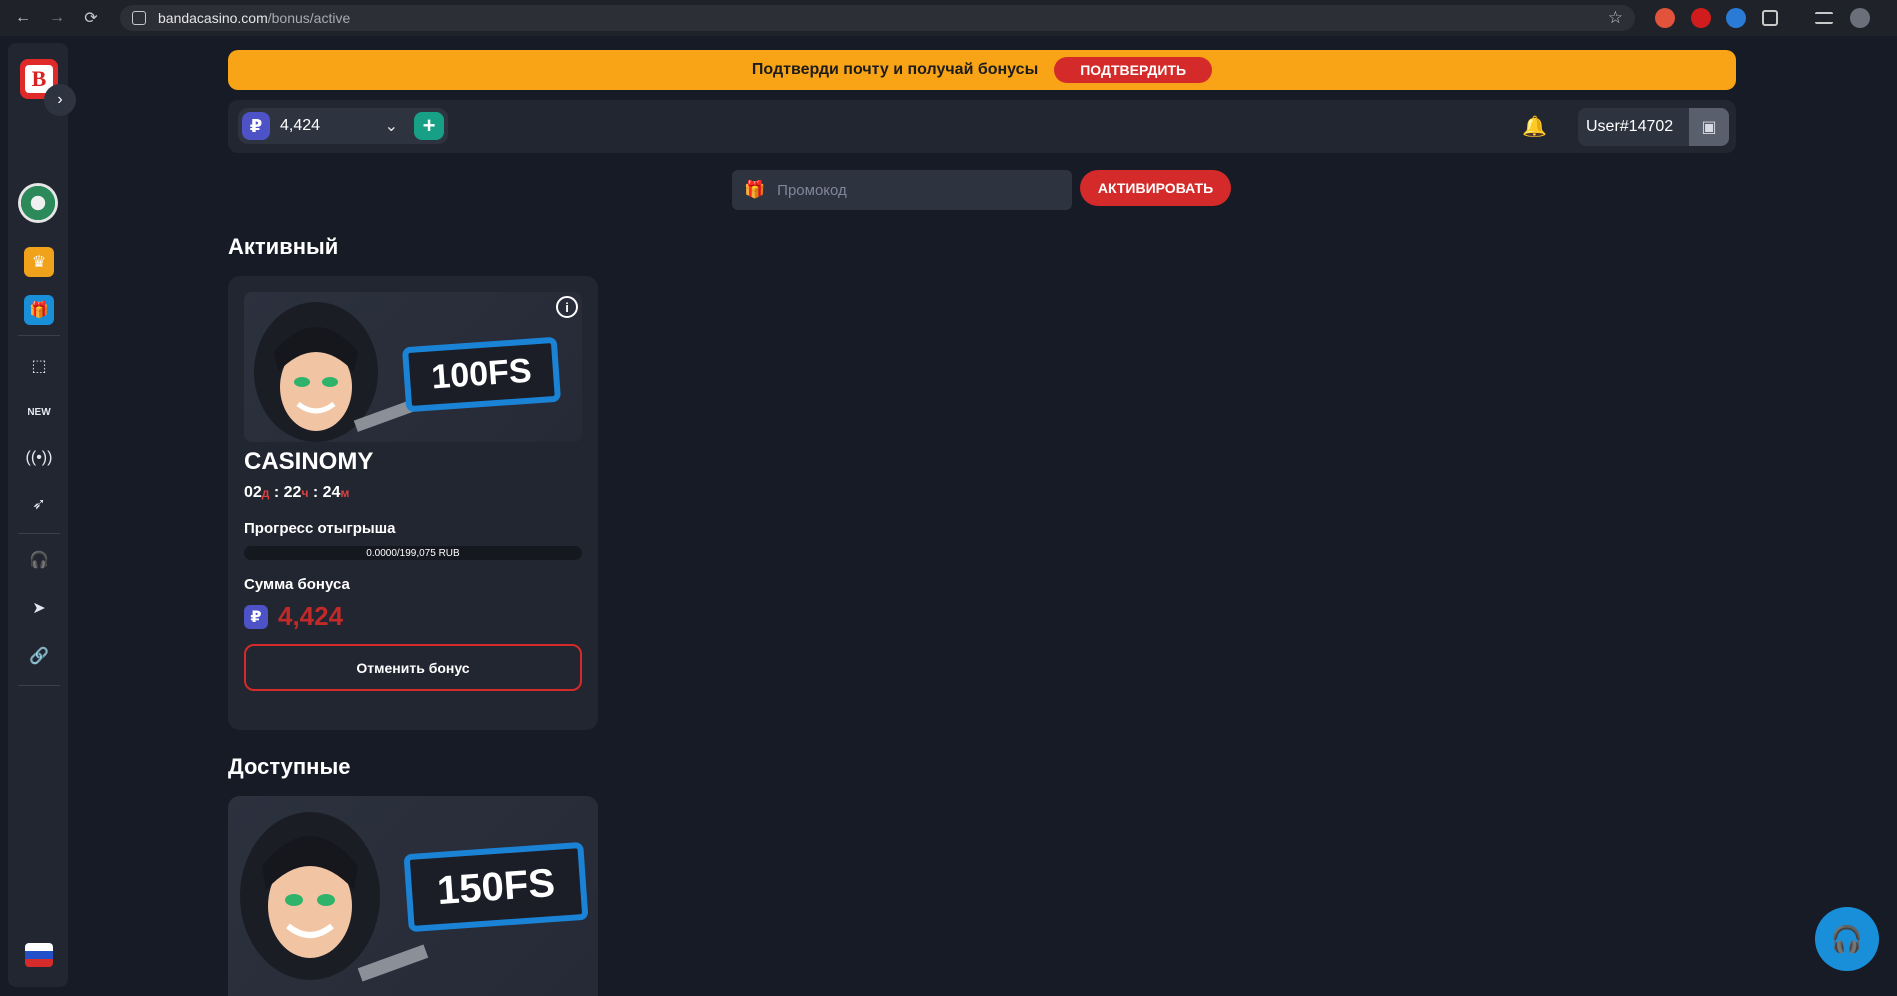  I want to click on wager-progress-text: 0.0000/199,075 RUB, so click(413, 553).